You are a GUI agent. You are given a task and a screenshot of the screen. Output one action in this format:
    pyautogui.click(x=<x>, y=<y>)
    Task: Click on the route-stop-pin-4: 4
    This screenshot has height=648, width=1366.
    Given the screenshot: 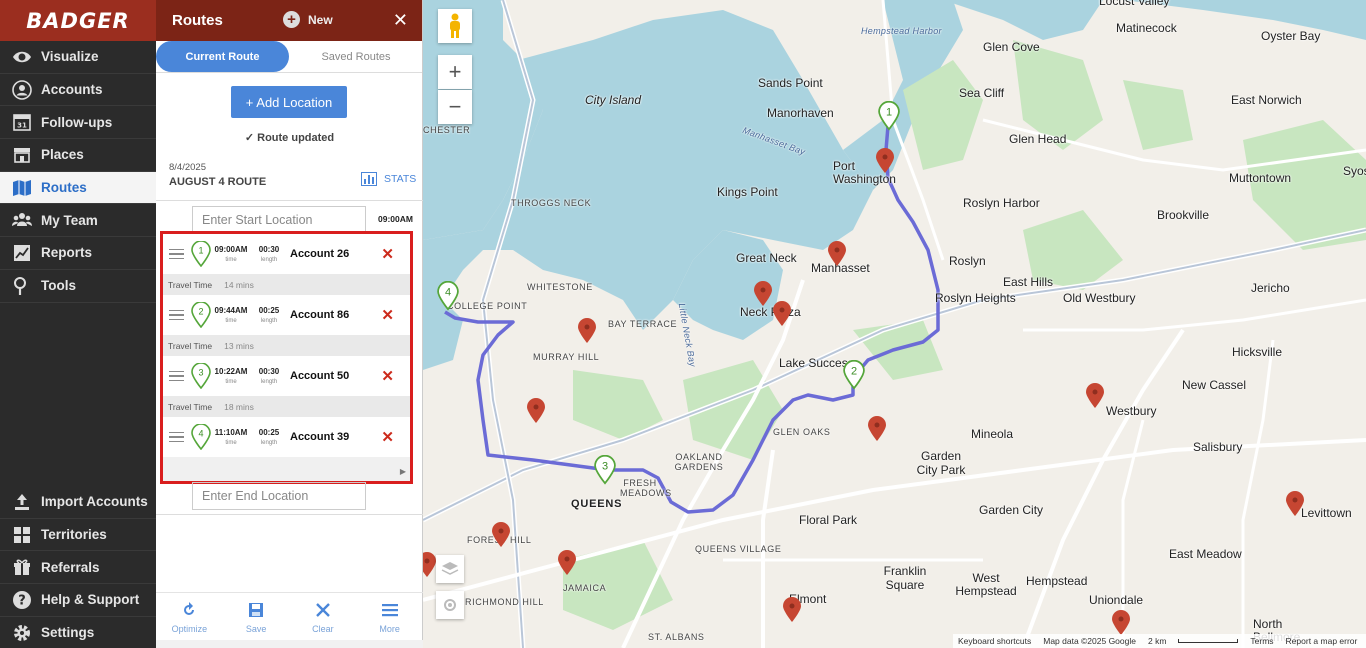 What is the action you would take?
    pyautogui.click(x=448, y=296)
    